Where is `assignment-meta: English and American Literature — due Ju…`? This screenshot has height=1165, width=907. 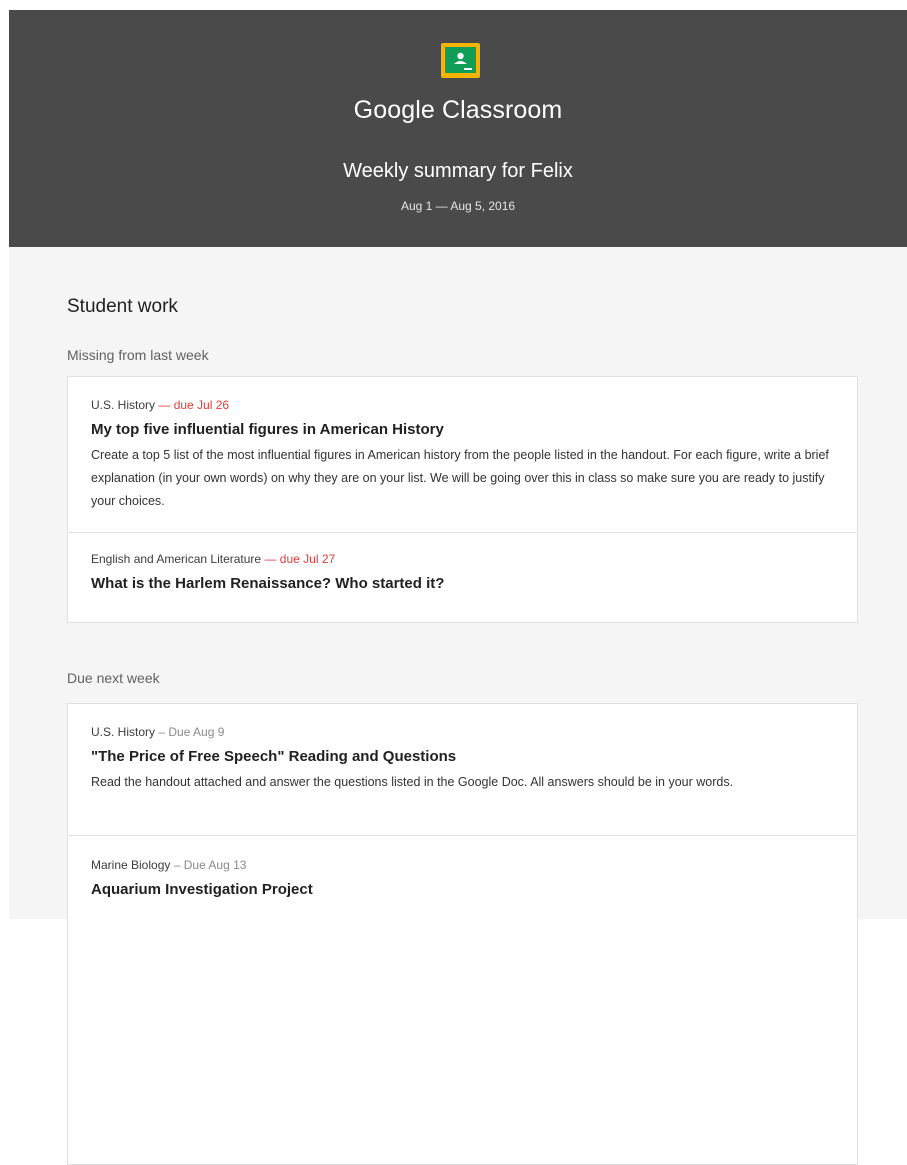 assignment-meta: English and American Literature — due Ju… is located at coordinates (462, 549).